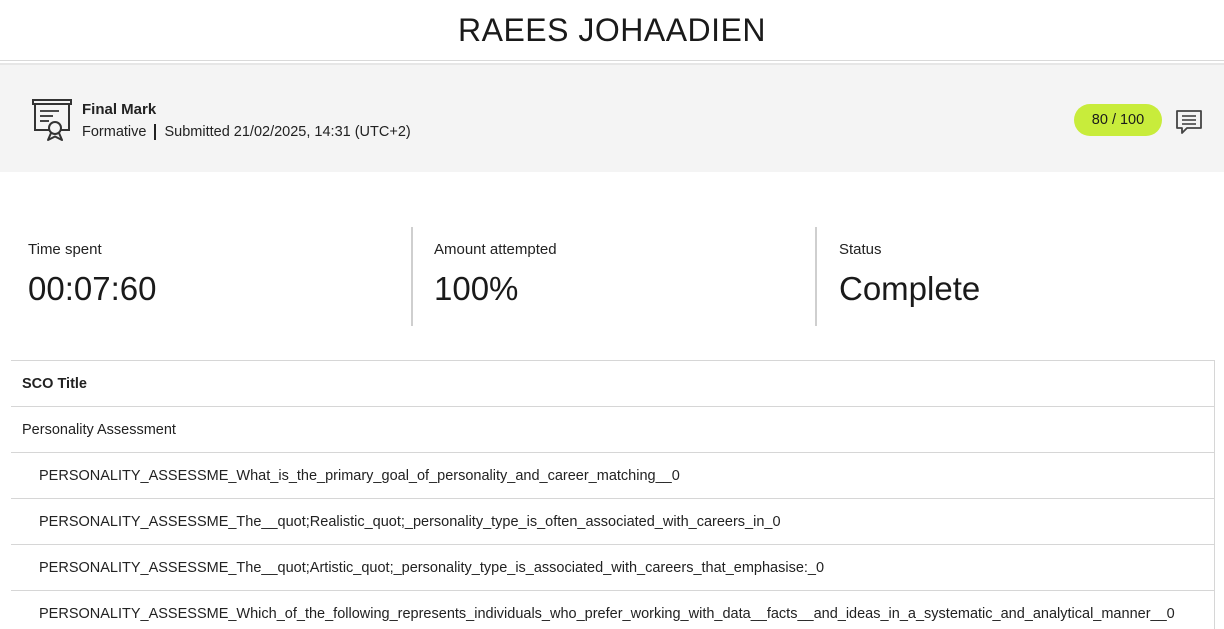 The image size is (1224, 629). Describe the element at coordinates (65, 249) in the screenshot. I see `time-spent-label: Time spent` at that location.